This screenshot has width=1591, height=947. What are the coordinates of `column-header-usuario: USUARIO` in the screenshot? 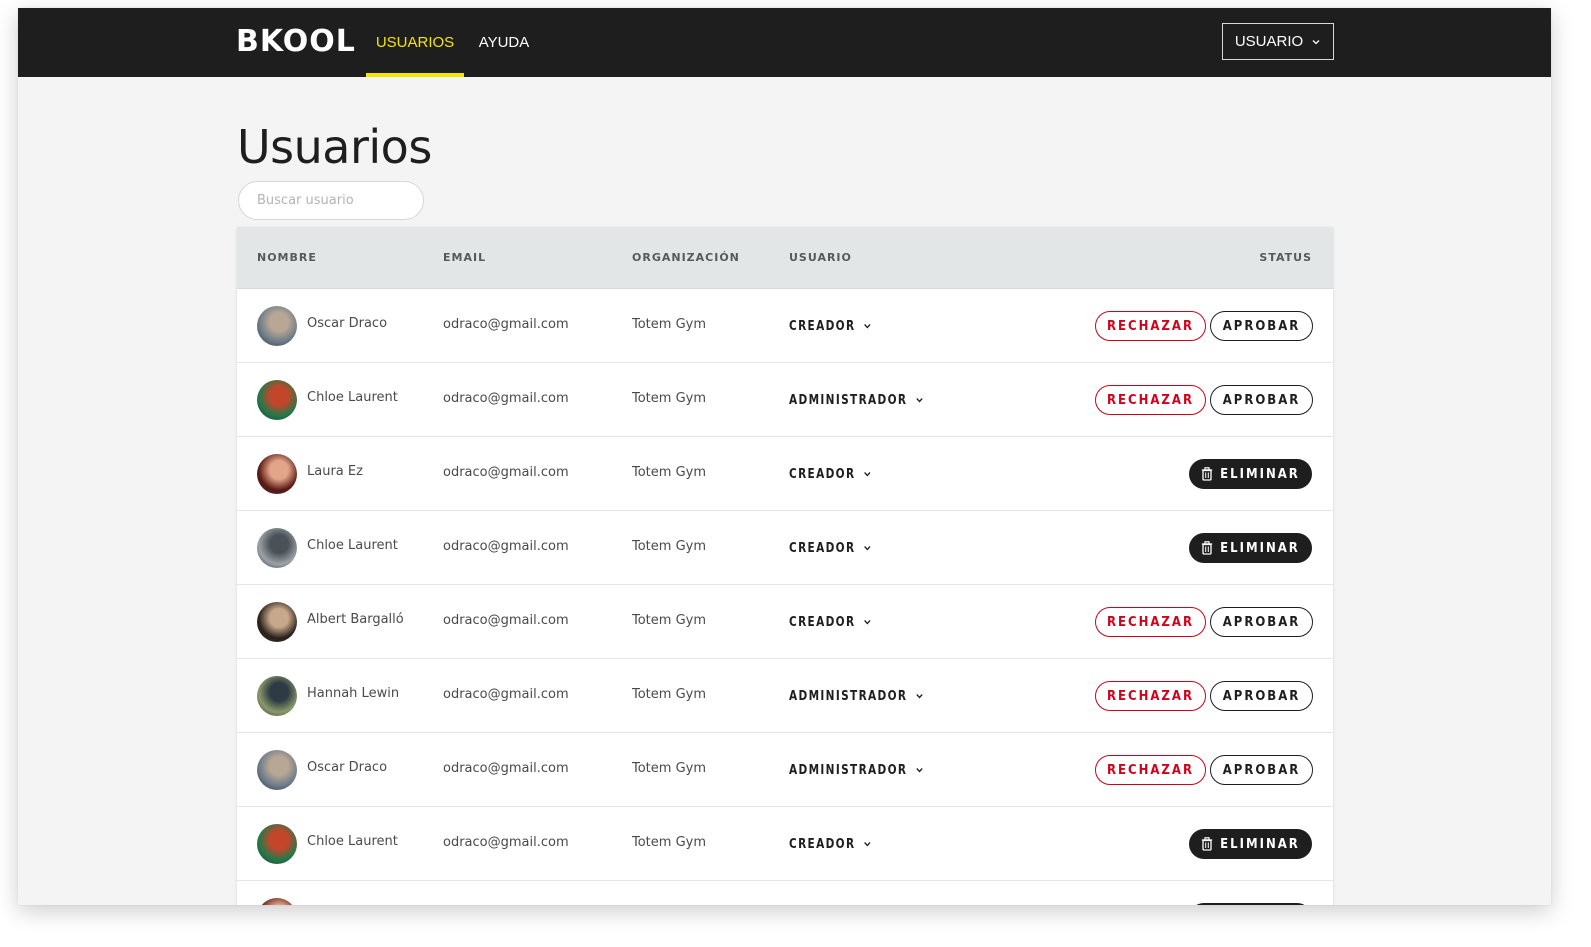 It's located at (820, 257).